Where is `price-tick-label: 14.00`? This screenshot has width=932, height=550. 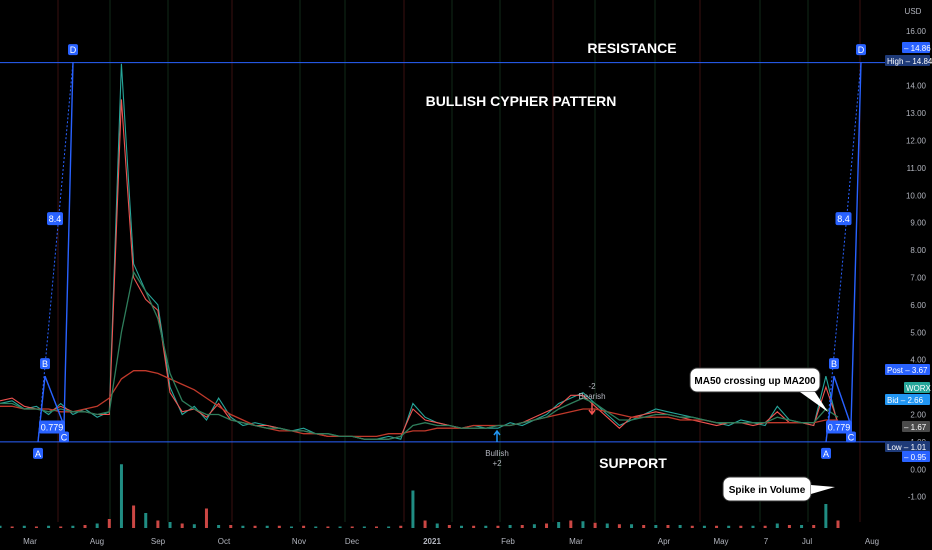 price-tick-label: 14.00 is located at coordinates (916, 86).